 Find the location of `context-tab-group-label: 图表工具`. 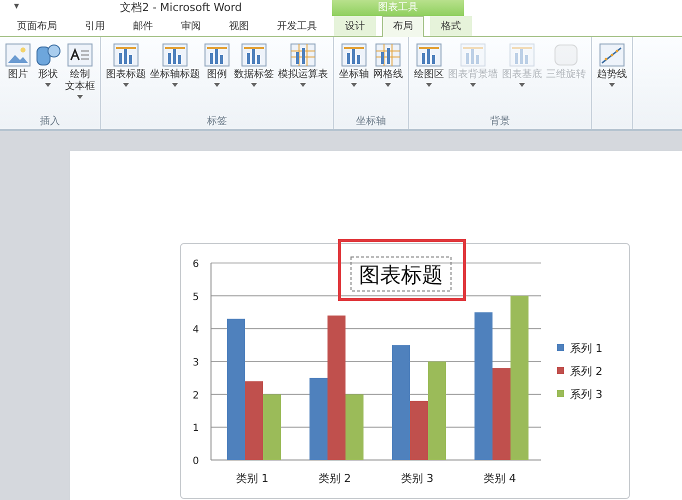

context-tab-group-label: 图表工具 is located at coordinates (398, 8).